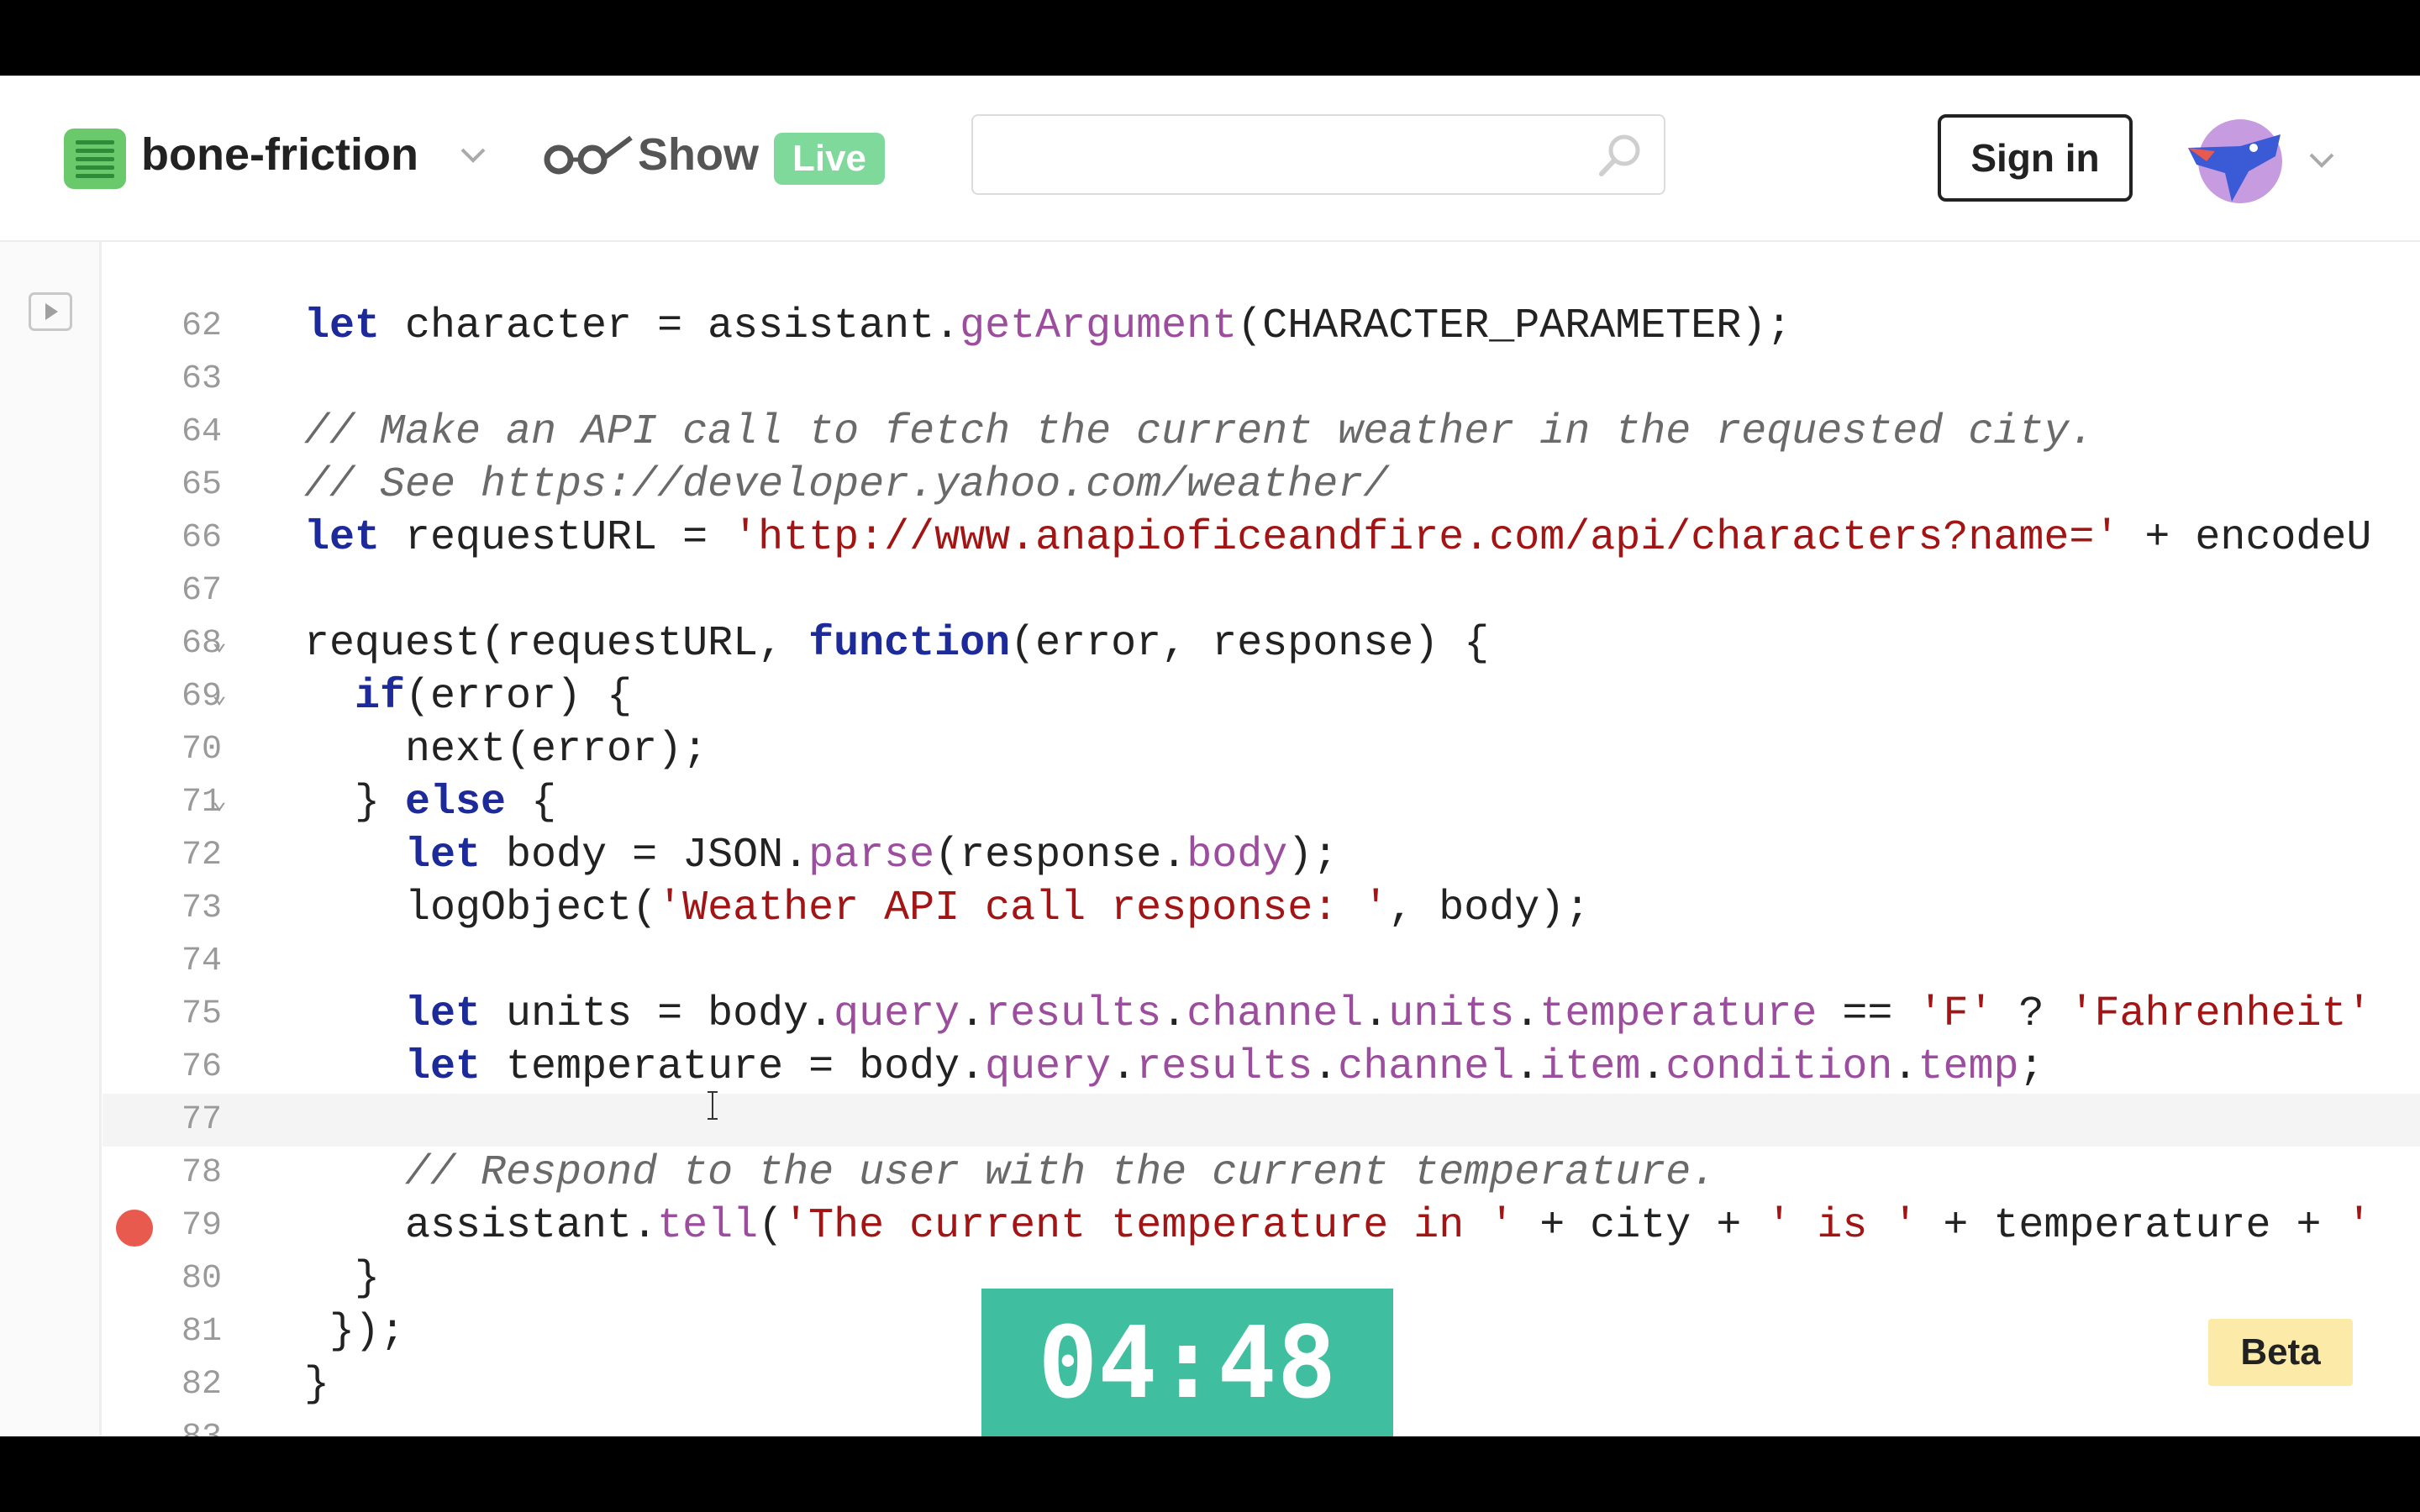 Image resolution: width=2420 pixels, height=1512 pixels. I want to click on line-number: 68, so click(170, 643).